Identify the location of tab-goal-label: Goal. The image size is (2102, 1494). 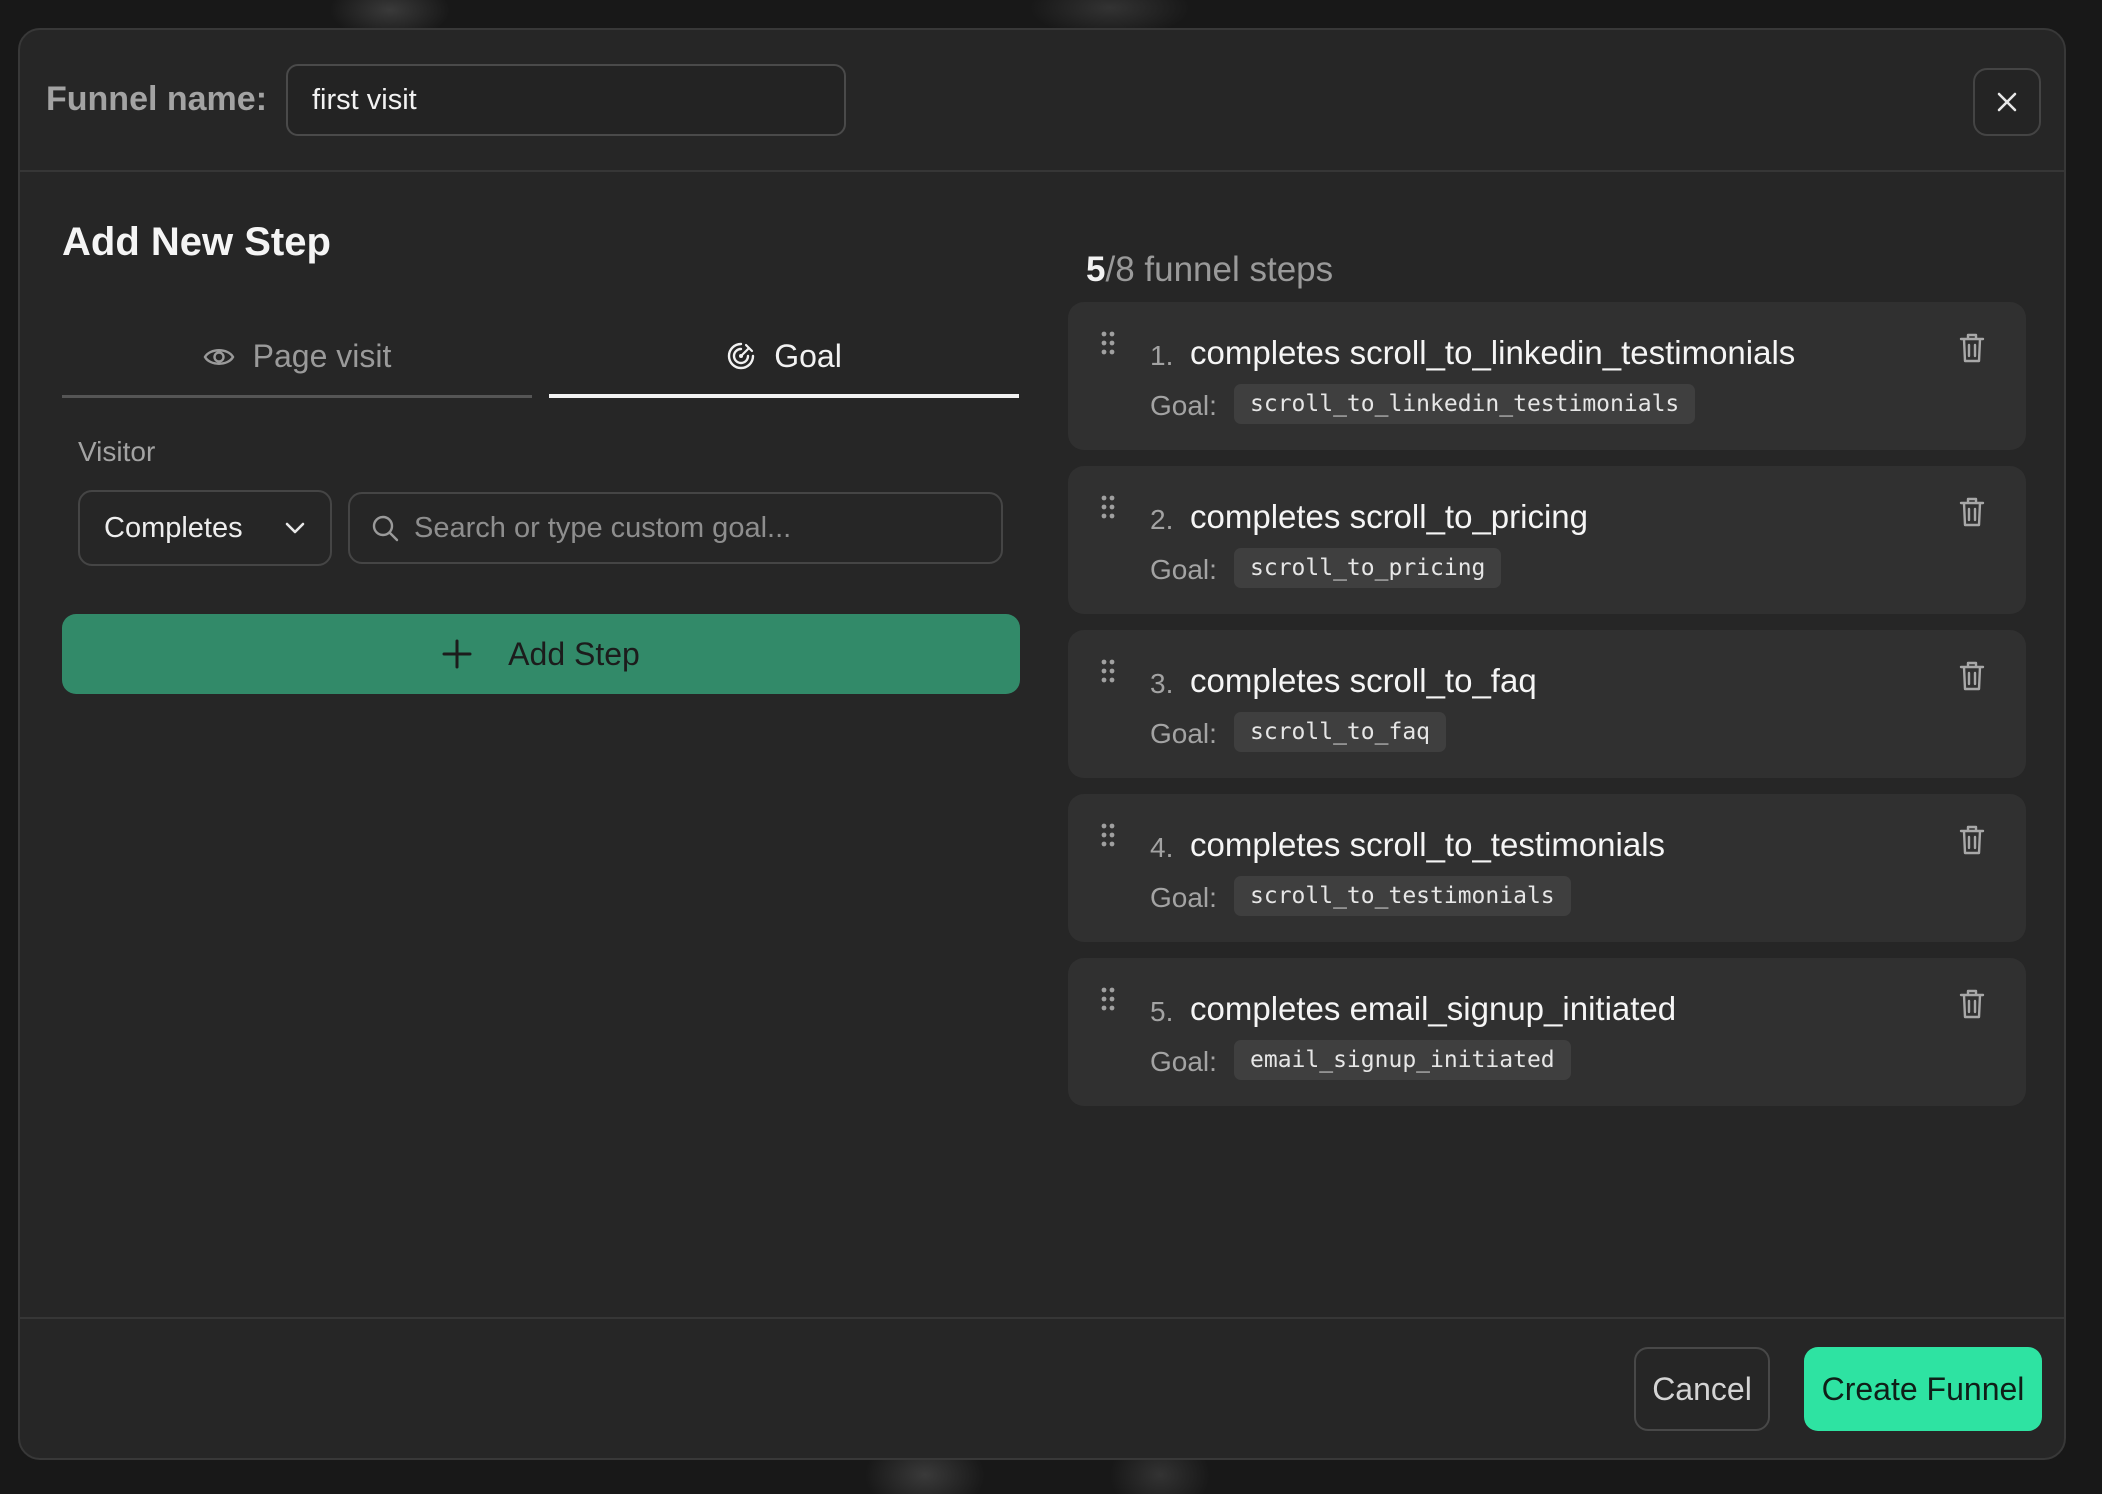
(808, 355).